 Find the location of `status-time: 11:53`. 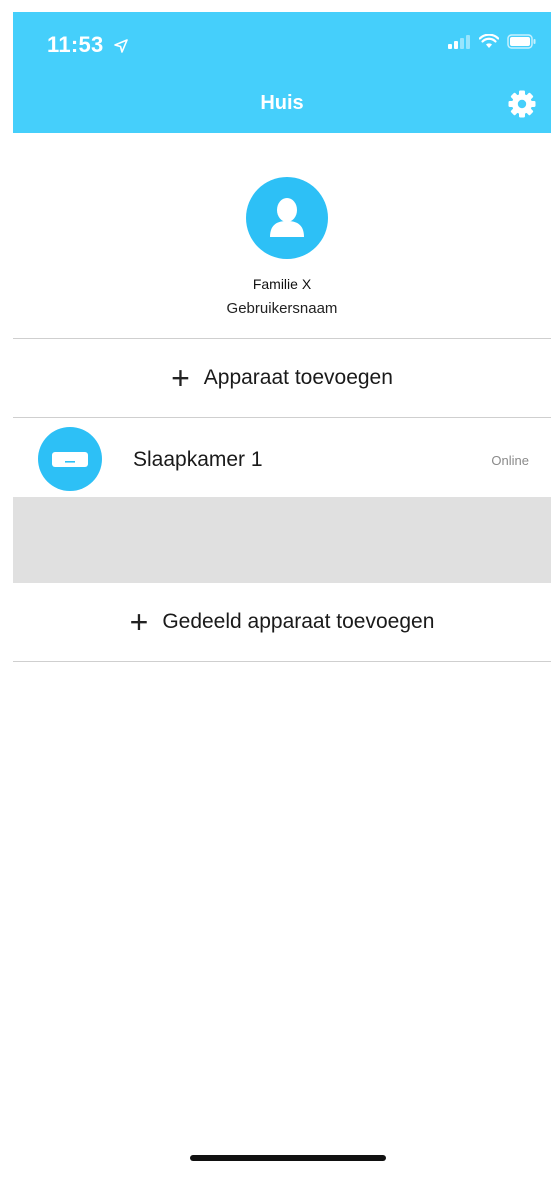

status-time: 11:53 is located at coordinates (87, 45).